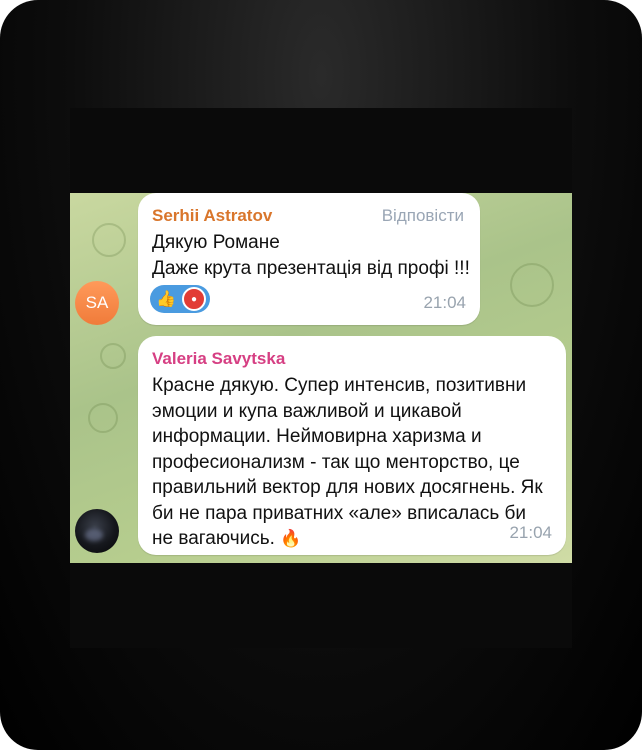 The width and height of the screenshot is (642, 750). Describe the element at coordinates (423, 216) in the screenshot. I see `reply-button: Відповісти` at that location.